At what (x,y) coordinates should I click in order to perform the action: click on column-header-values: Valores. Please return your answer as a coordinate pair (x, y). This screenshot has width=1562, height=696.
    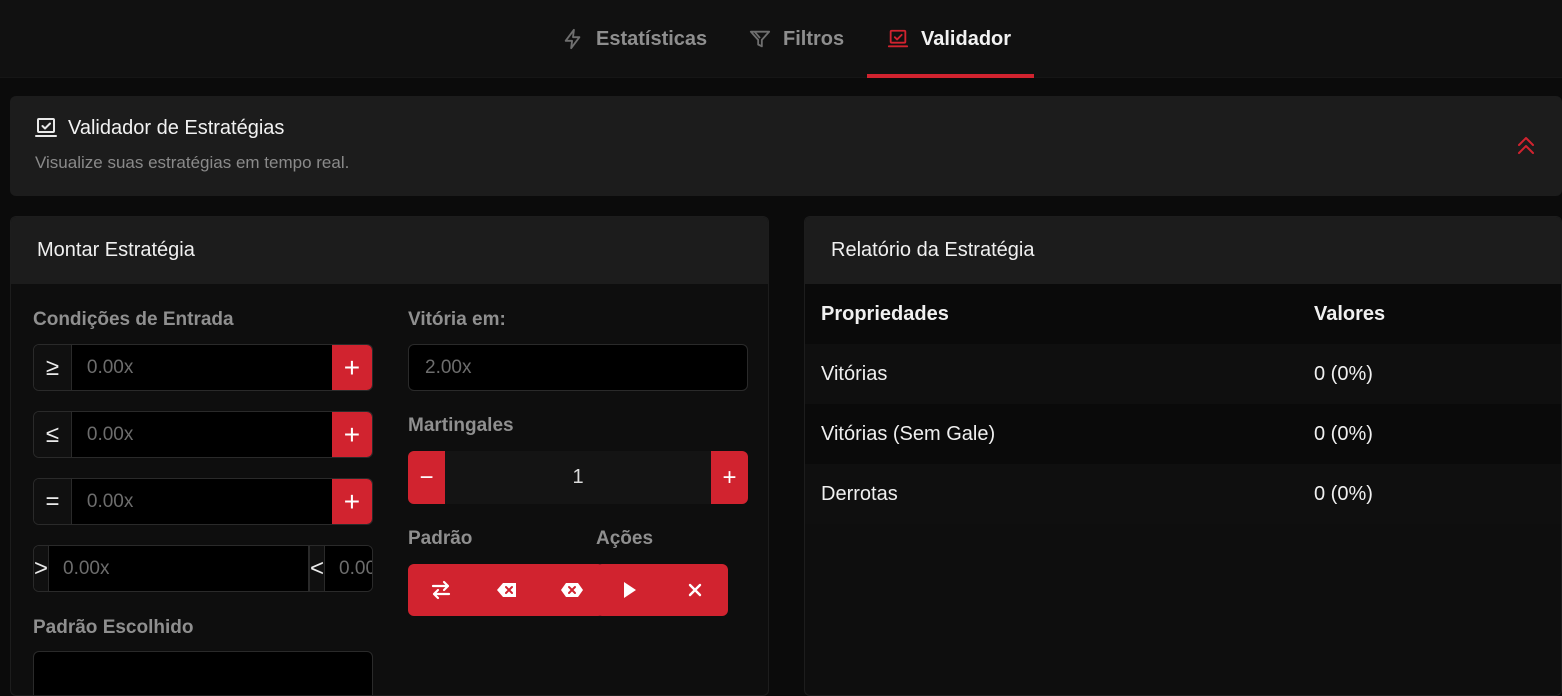
    Looking at the image, I should click on (1350, 313).